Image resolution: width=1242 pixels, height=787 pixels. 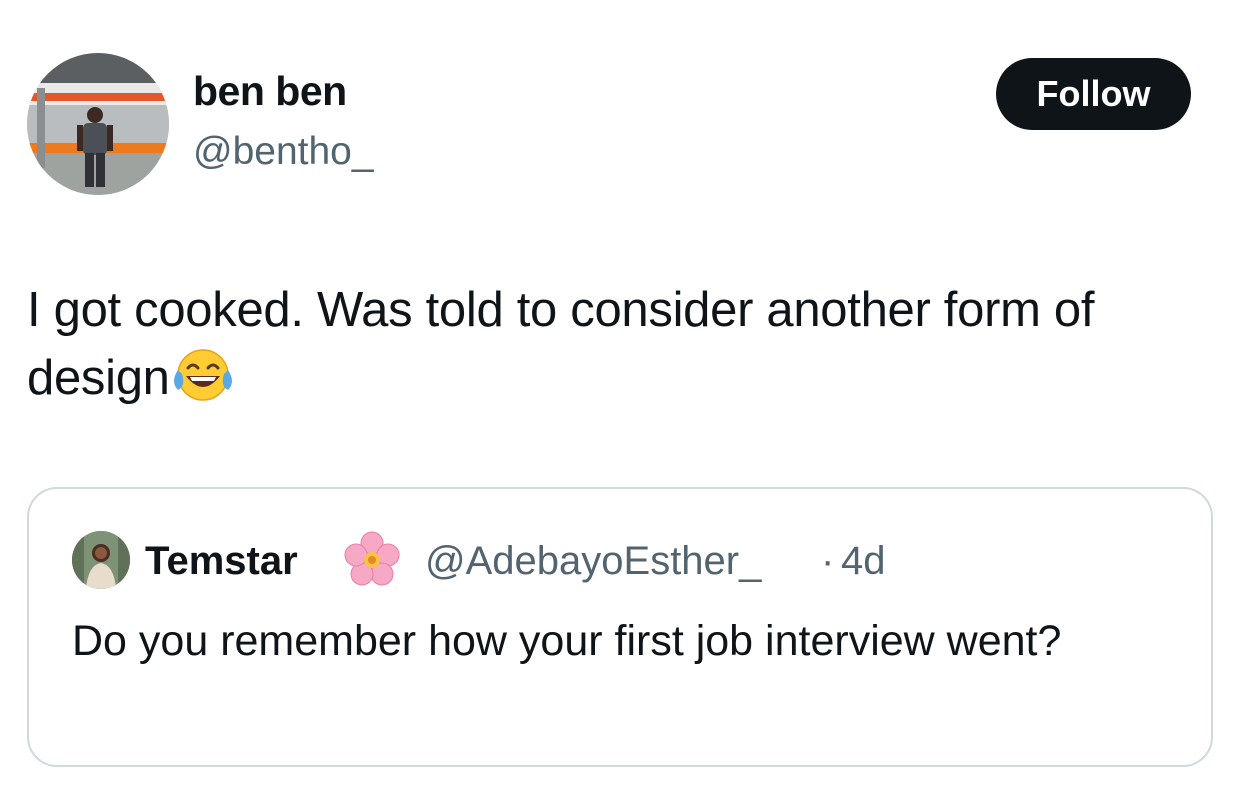 What do you see at coordinates (221, 561) in the screenshot?
I see `quoted-display-name: Temstar` at bounding box center [221, 561].